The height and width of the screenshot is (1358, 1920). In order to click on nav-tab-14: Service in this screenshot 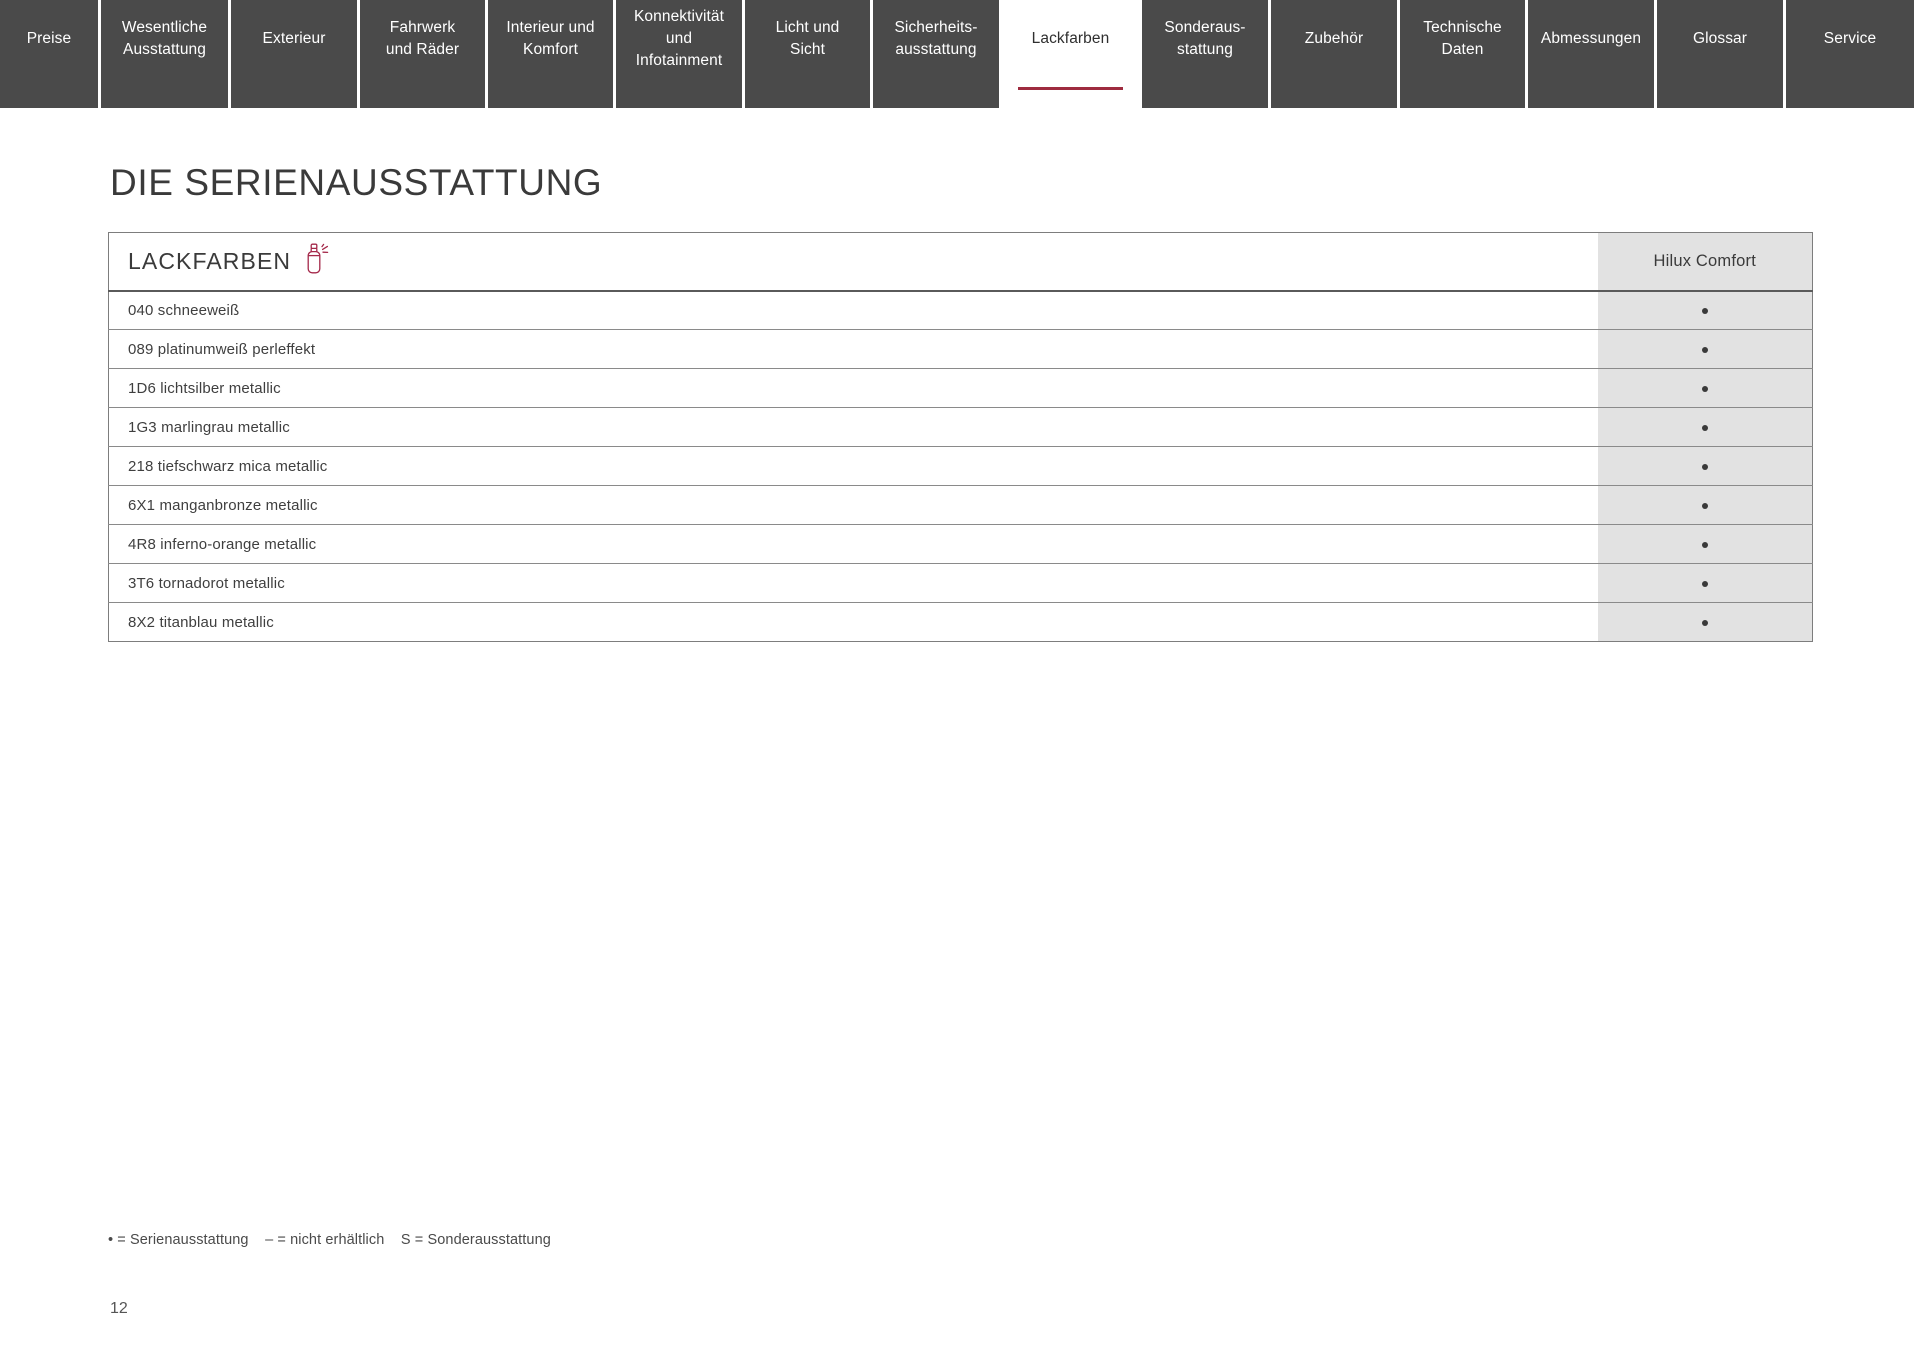, I will do `click(1850, 54)`.